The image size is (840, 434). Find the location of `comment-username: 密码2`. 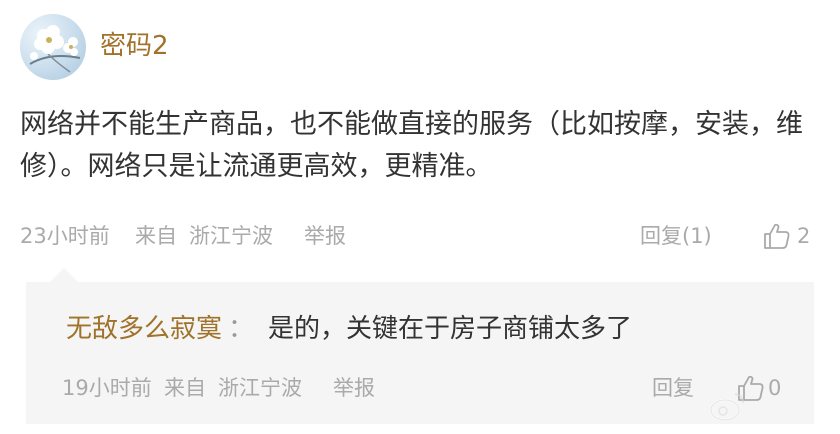

comment-username: 密码2 is located at coordinates (134, 46).